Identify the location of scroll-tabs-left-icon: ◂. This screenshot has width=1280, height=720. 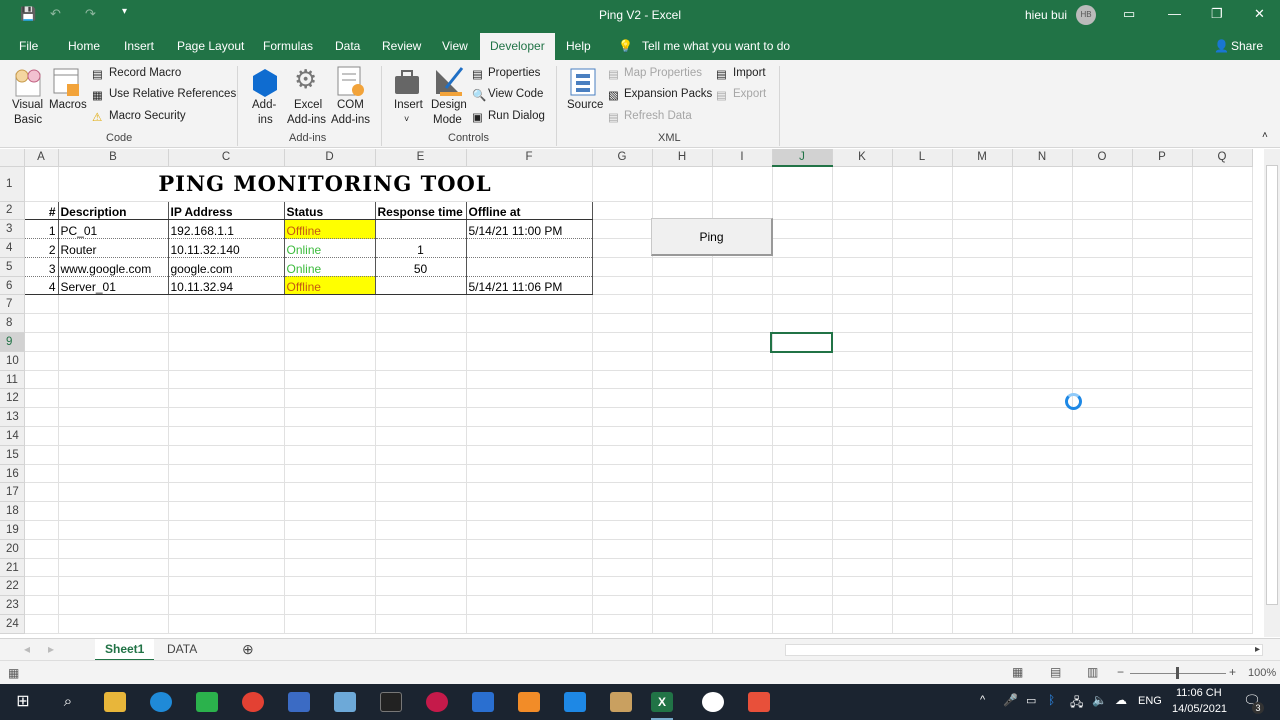
(27, 650).